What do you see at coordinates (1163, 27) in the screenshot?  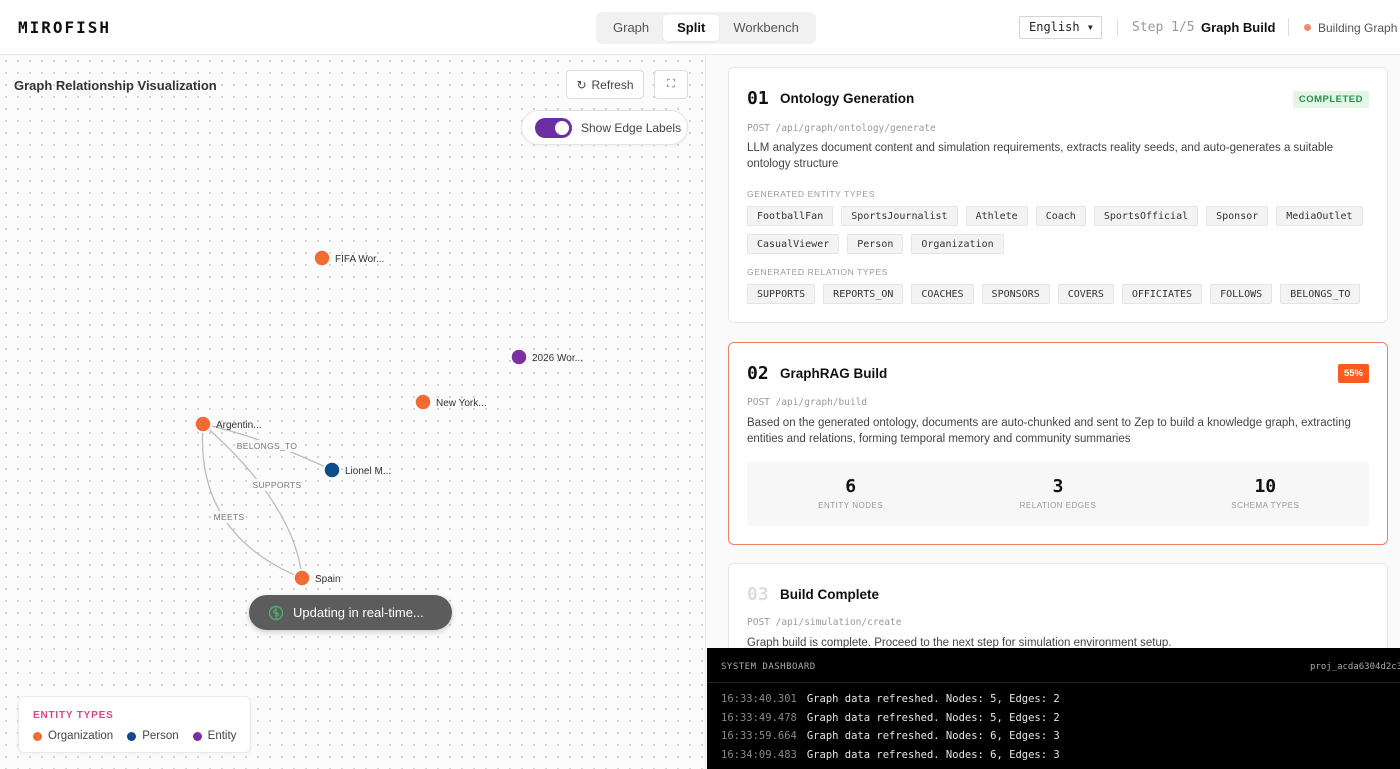 I see `step-counter: Step 1/5` at bounding box center [1163, 27].